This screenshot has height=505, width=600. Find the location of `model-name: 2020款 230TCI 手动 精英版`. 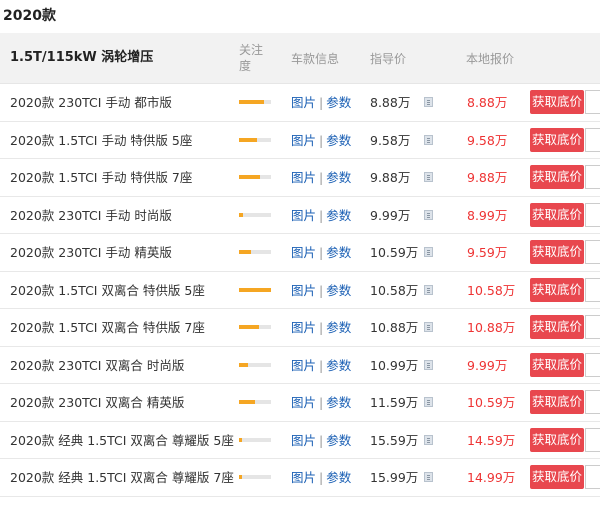

model-name: 2020款 230TCI 手动 精英版 is located at coordinates (91, 252).